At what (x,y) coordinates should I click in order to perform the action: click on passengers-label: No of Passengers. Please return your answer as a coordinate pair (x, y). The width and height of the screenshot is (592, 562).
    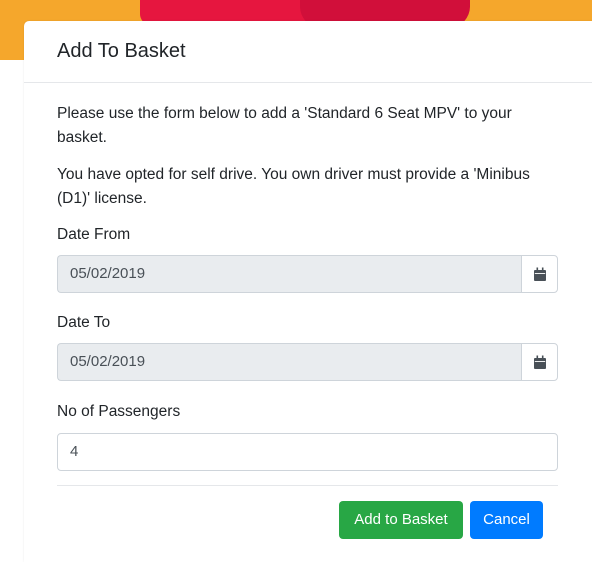
    Looking at the image, I should click on (119, 411).